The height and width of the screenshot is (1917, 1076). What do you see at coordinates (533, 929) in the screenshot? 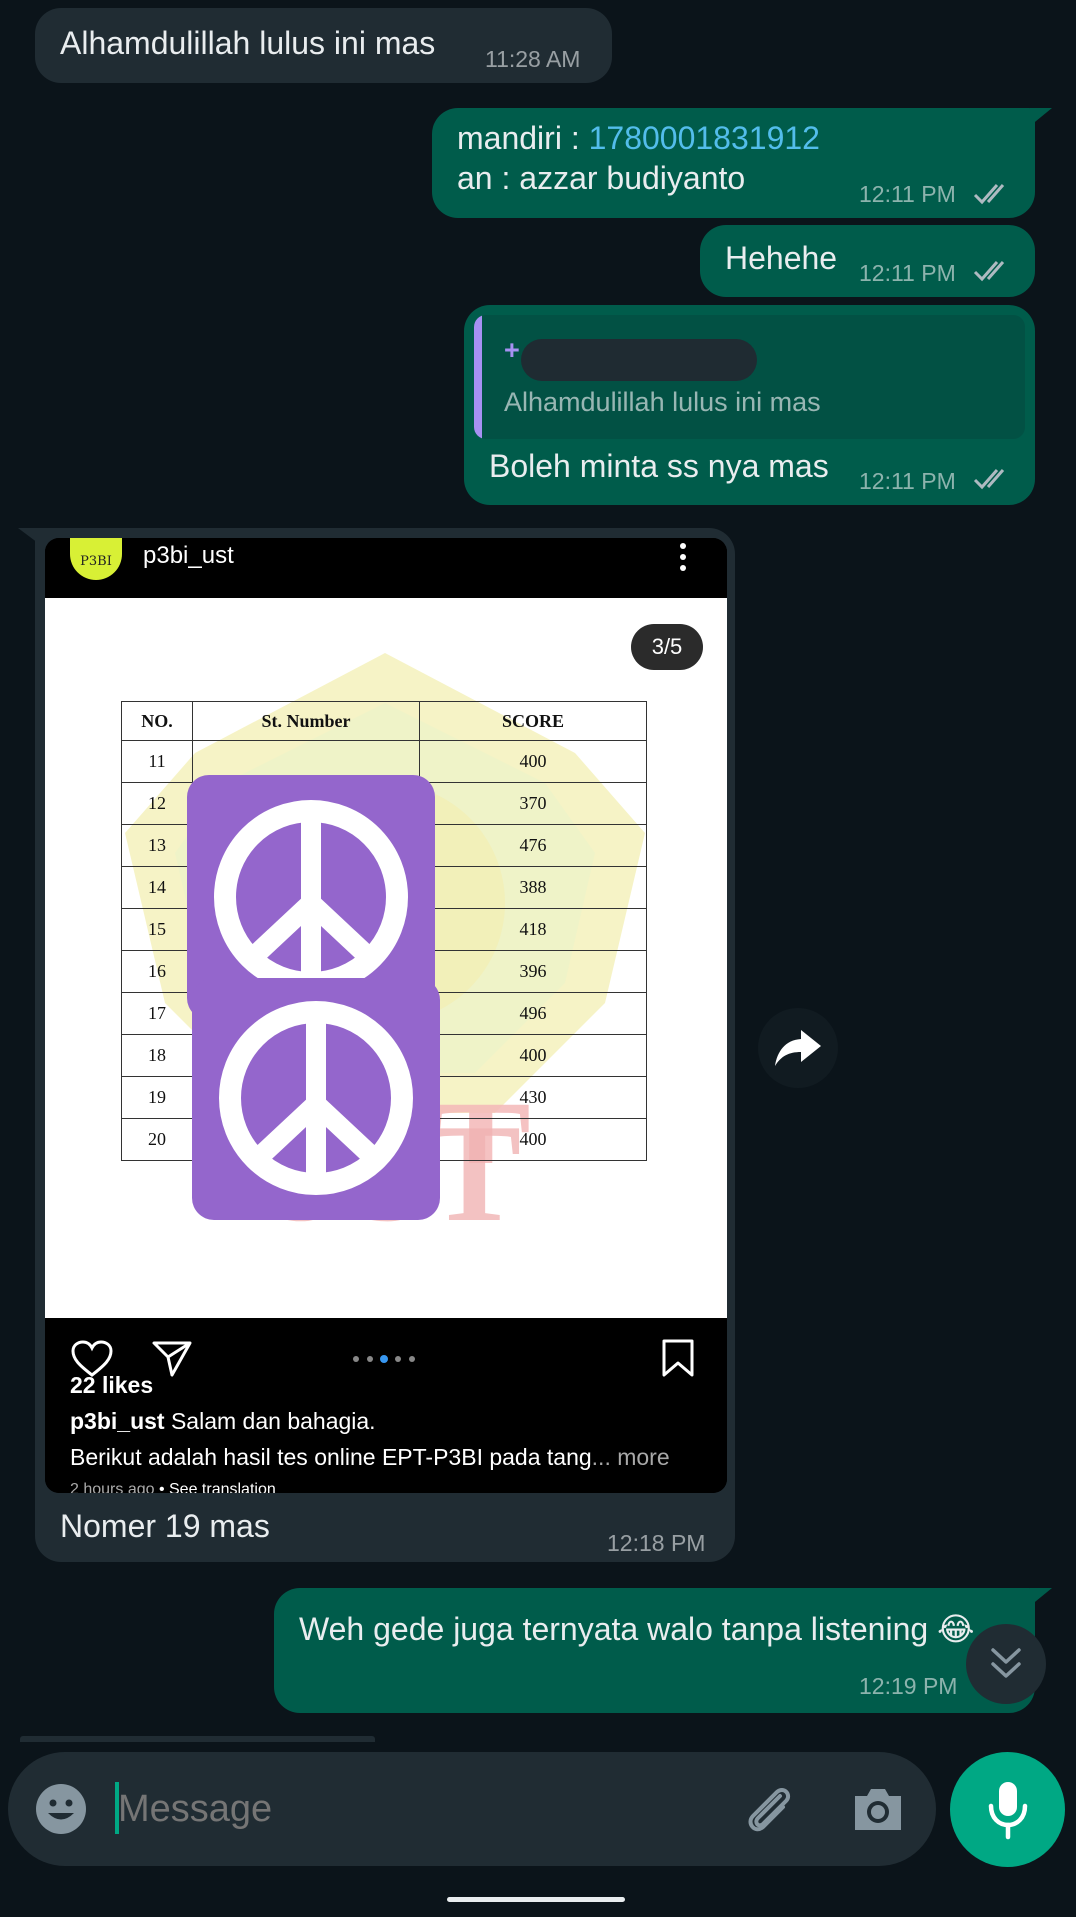
I see `cell-score: 418` at bounding box center [533, 929].